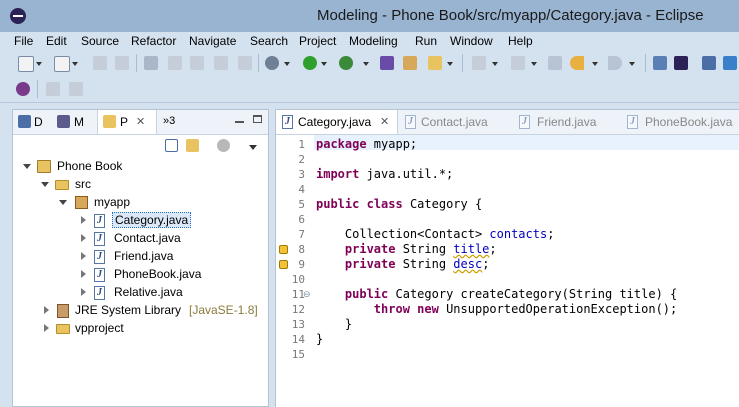 The height and width of the screenshot is (407, 739). Describe the element at coordinates (140, 167) in the screenshot. I see `tree-item-phone-book: Phone Book` at that location.